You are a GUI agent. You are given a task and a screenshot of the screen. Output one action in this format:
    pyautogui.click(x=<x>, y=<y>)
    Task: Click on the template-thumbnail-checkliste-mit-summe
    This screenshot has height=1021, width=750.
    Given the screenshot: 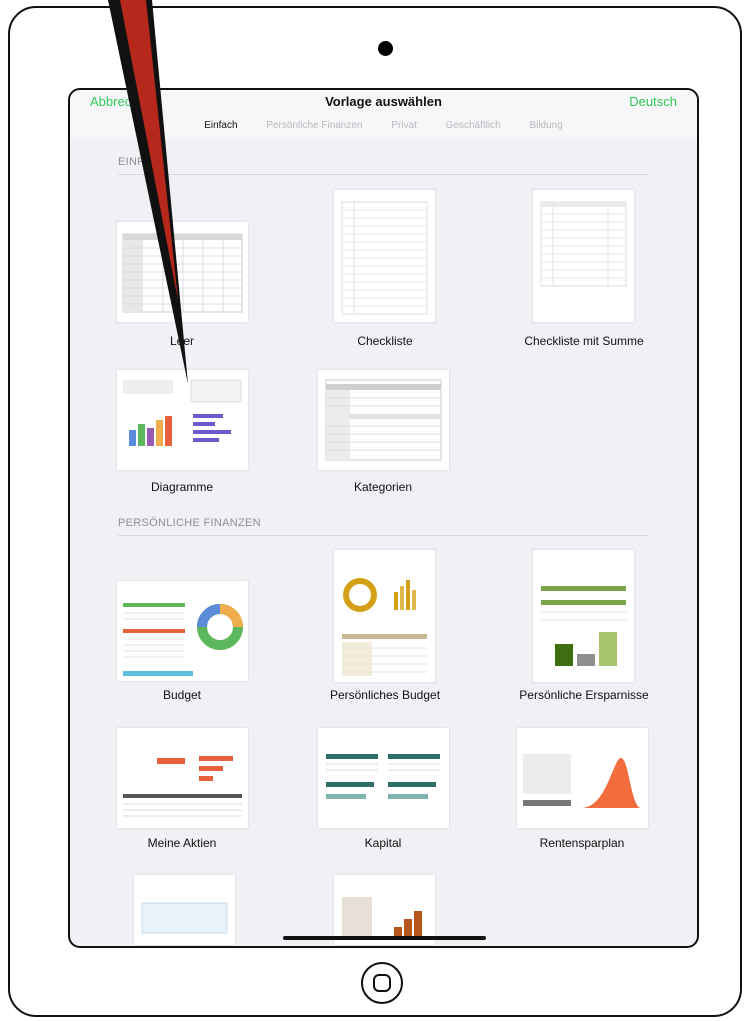 What is the action you would take?
    pyautogui.click(x=583, y=256)
    